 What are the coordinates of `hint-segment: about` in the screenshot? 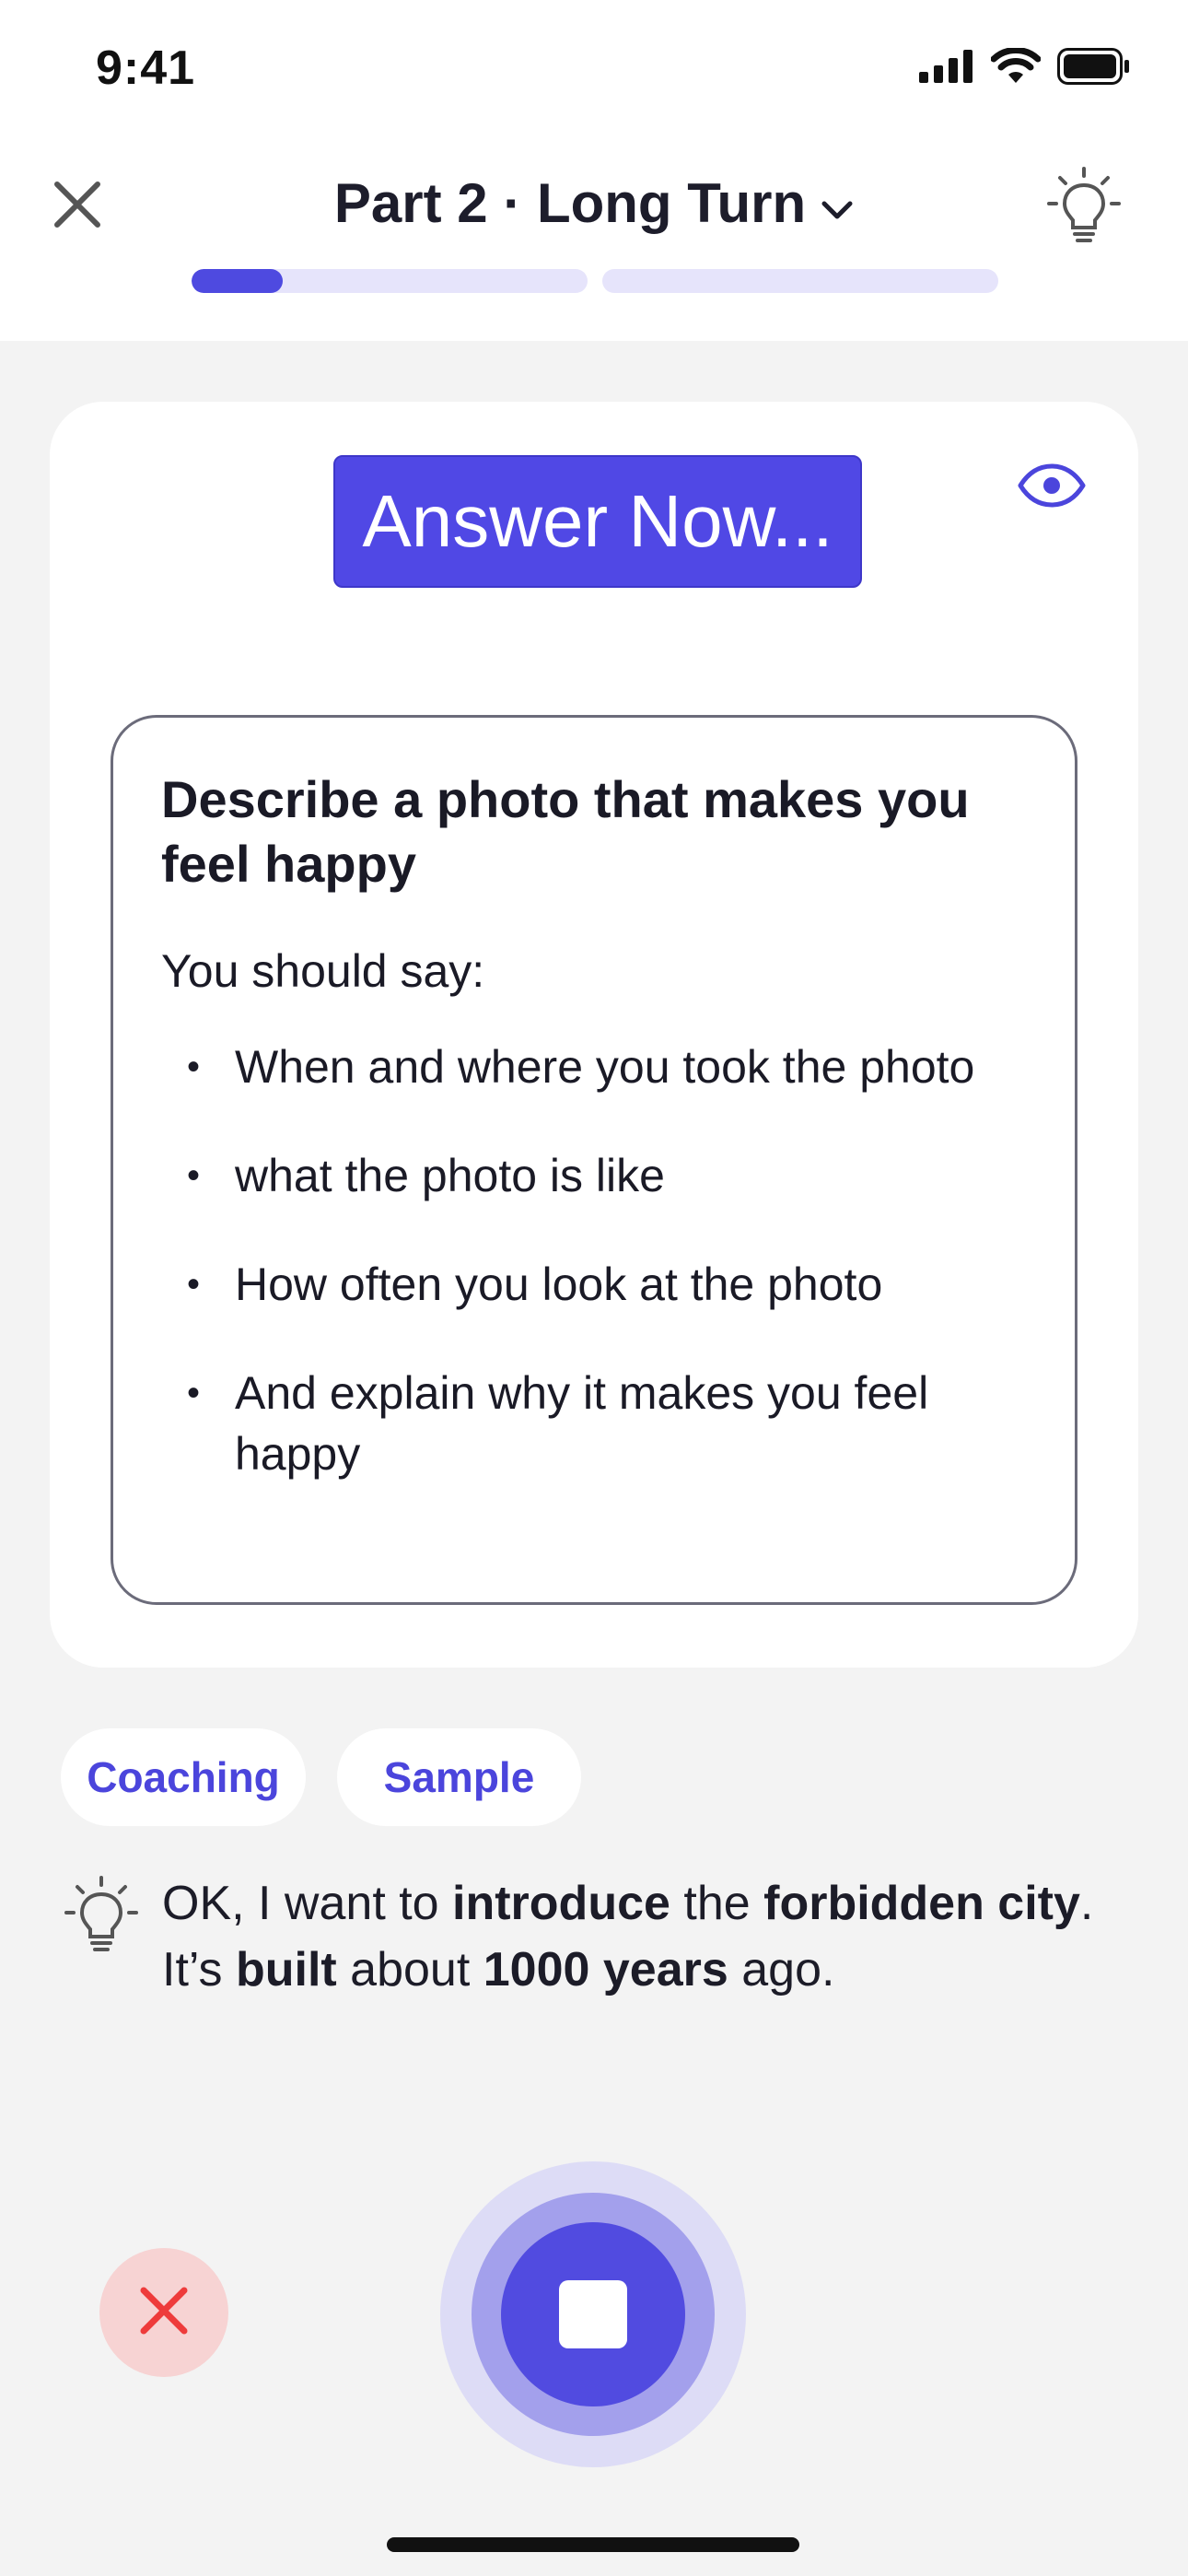 It's located at (410, 1970).